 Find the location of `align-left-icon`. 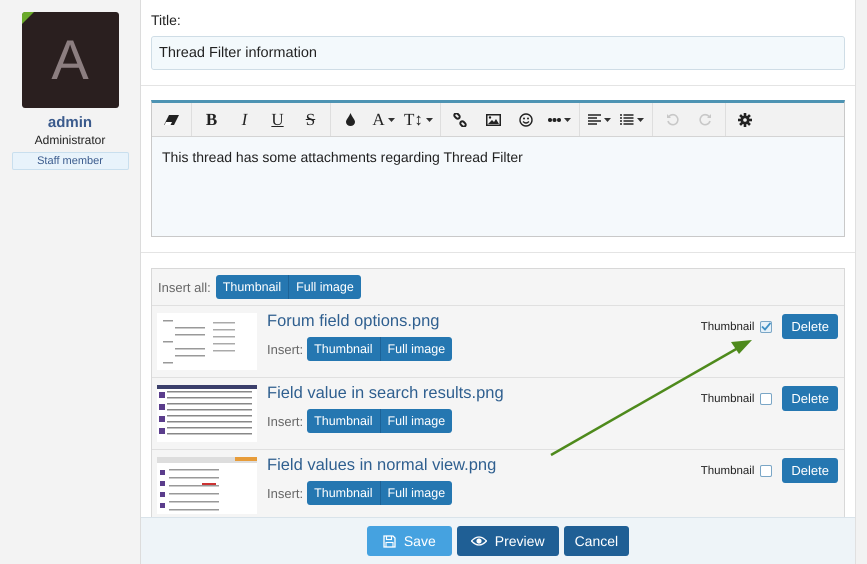

align-left-icon is located at coordinates (594, 120).